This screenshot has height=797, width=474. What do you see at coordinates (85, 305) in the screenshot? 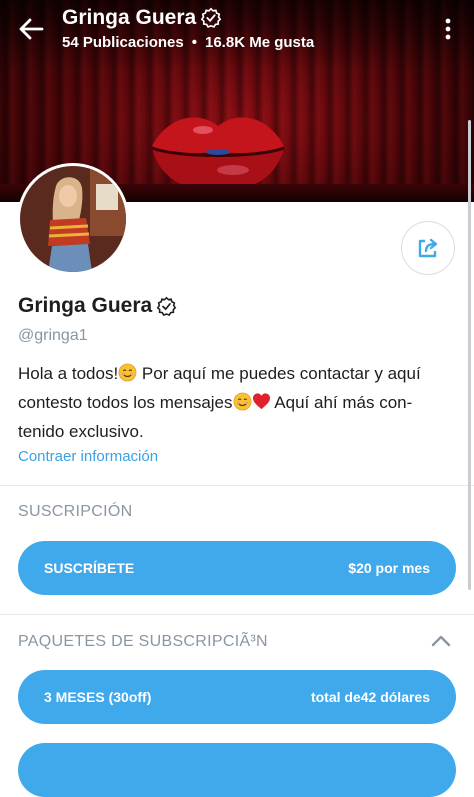
I see `profile-name-text: Gringa Guera` at bounding box center [85, 305].